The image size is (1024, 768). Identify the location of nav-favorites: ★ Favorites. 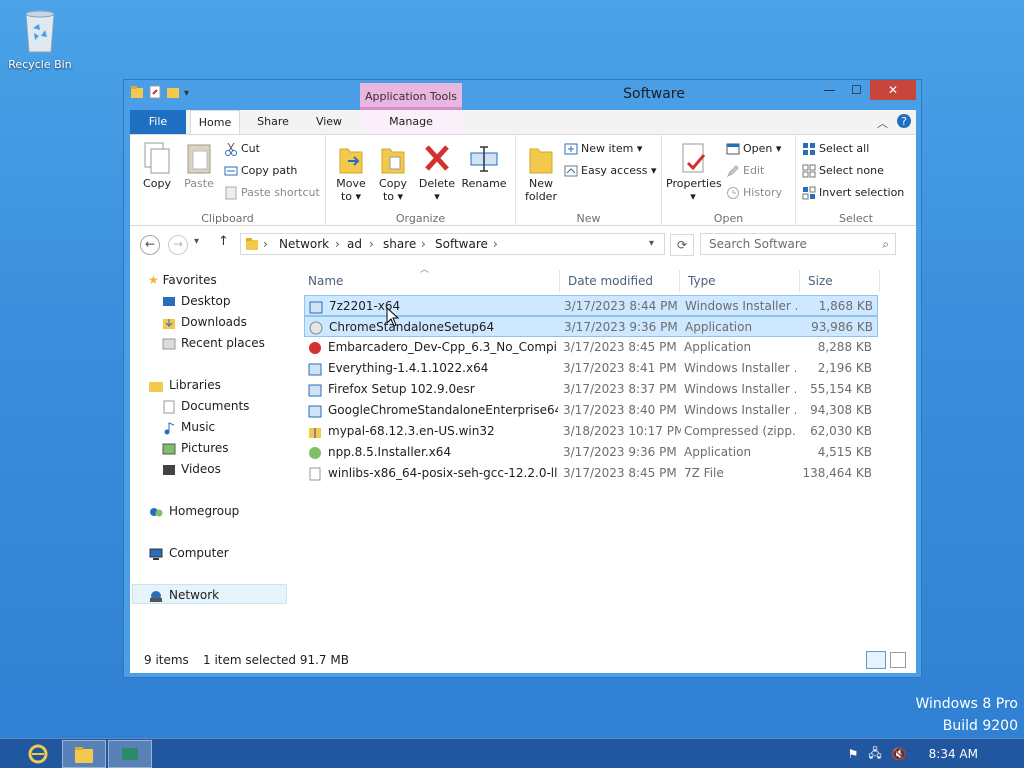
(182, 280).